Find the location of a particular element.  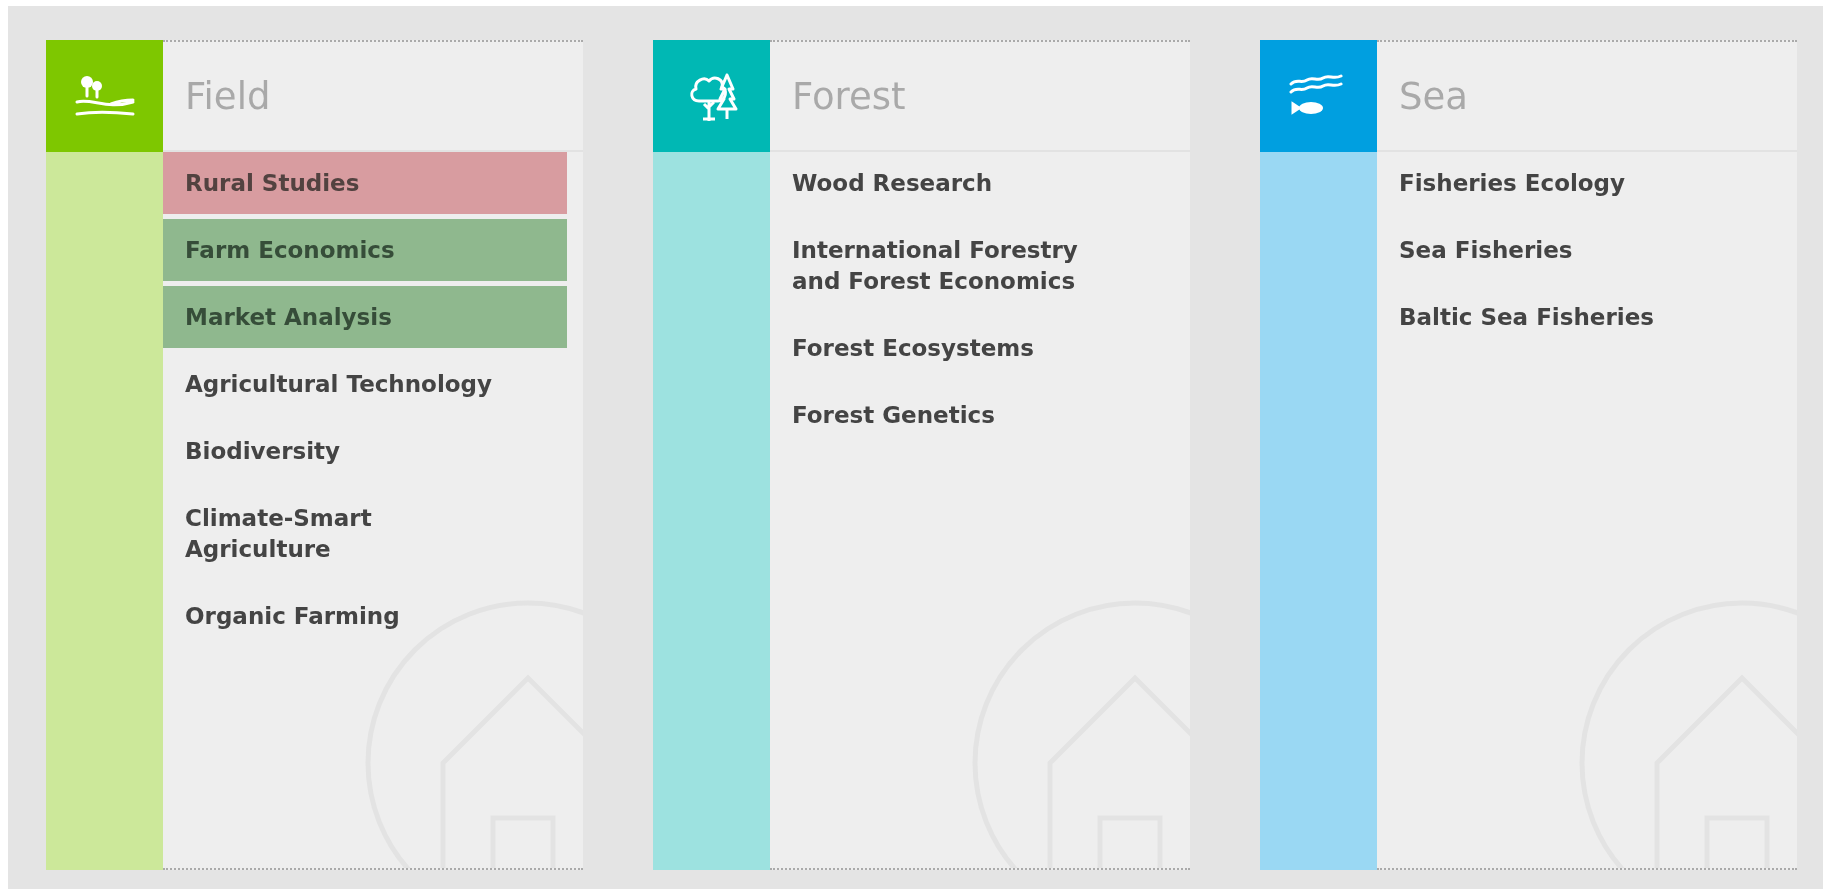

menu-item: Organic Farming is located at coordinates (365, 616).